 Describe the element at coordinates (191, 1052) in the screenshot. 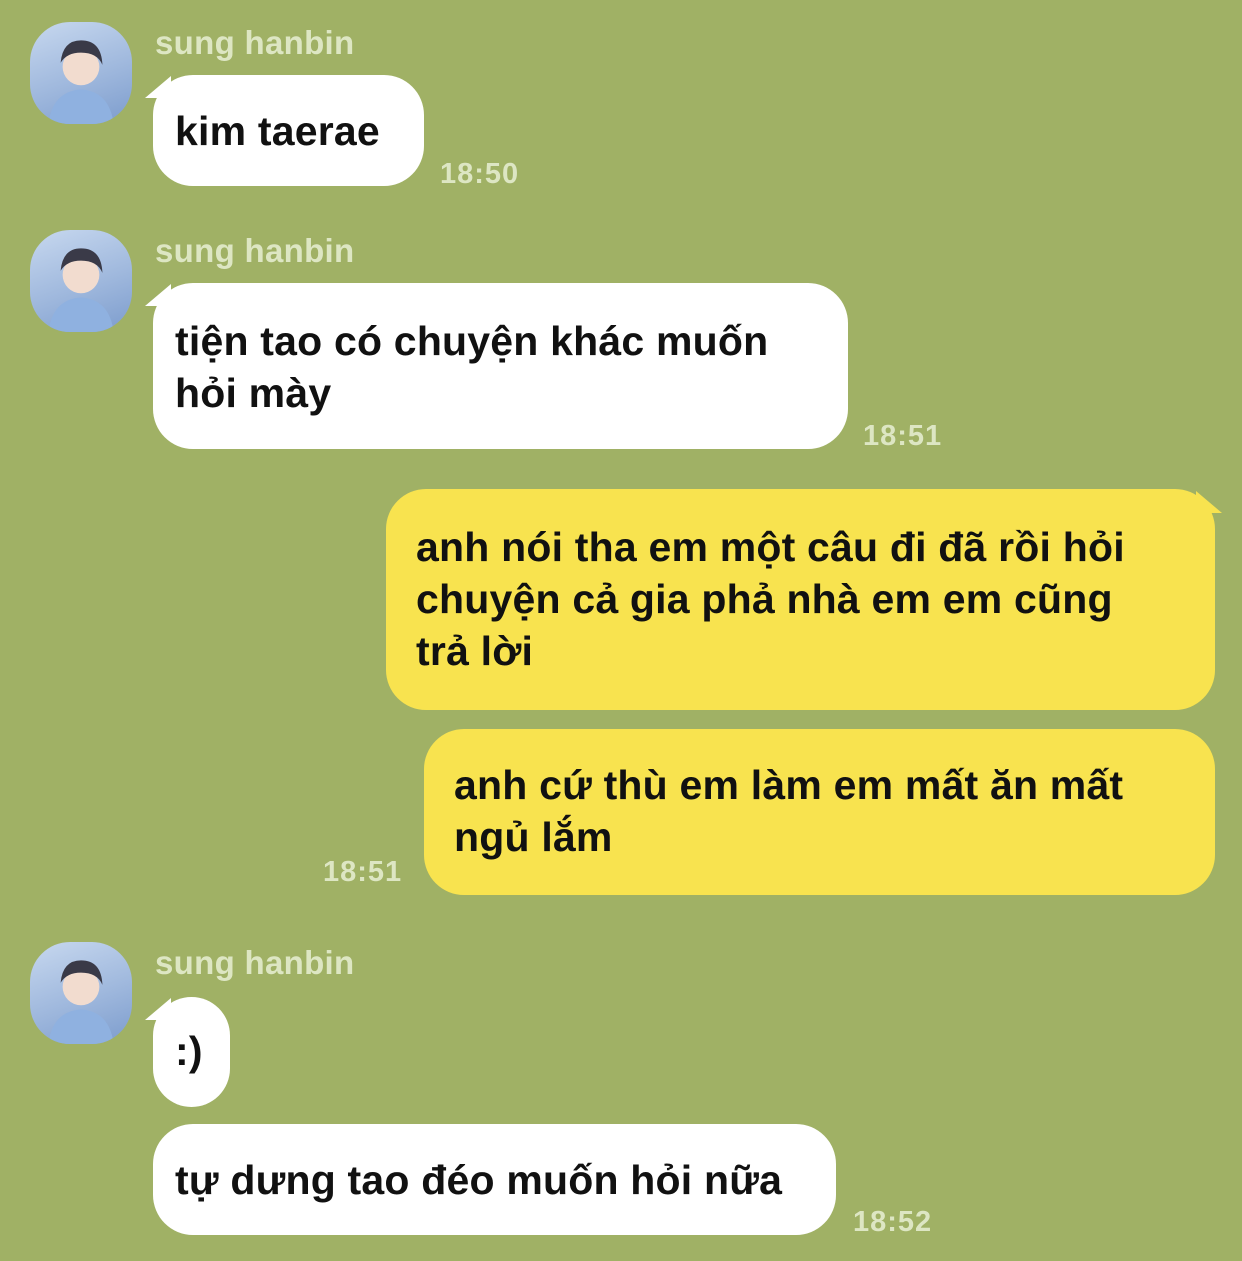

I see `message-bubble-incoming: :)` at that location.